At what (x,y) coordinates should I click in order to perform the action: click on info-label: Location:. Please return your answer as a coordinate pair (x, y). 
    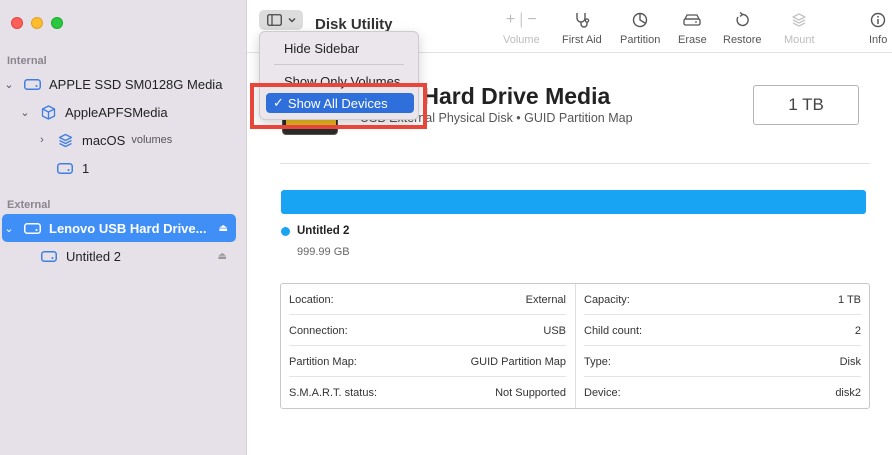
    Looking at the image, I should click on (311, 299).